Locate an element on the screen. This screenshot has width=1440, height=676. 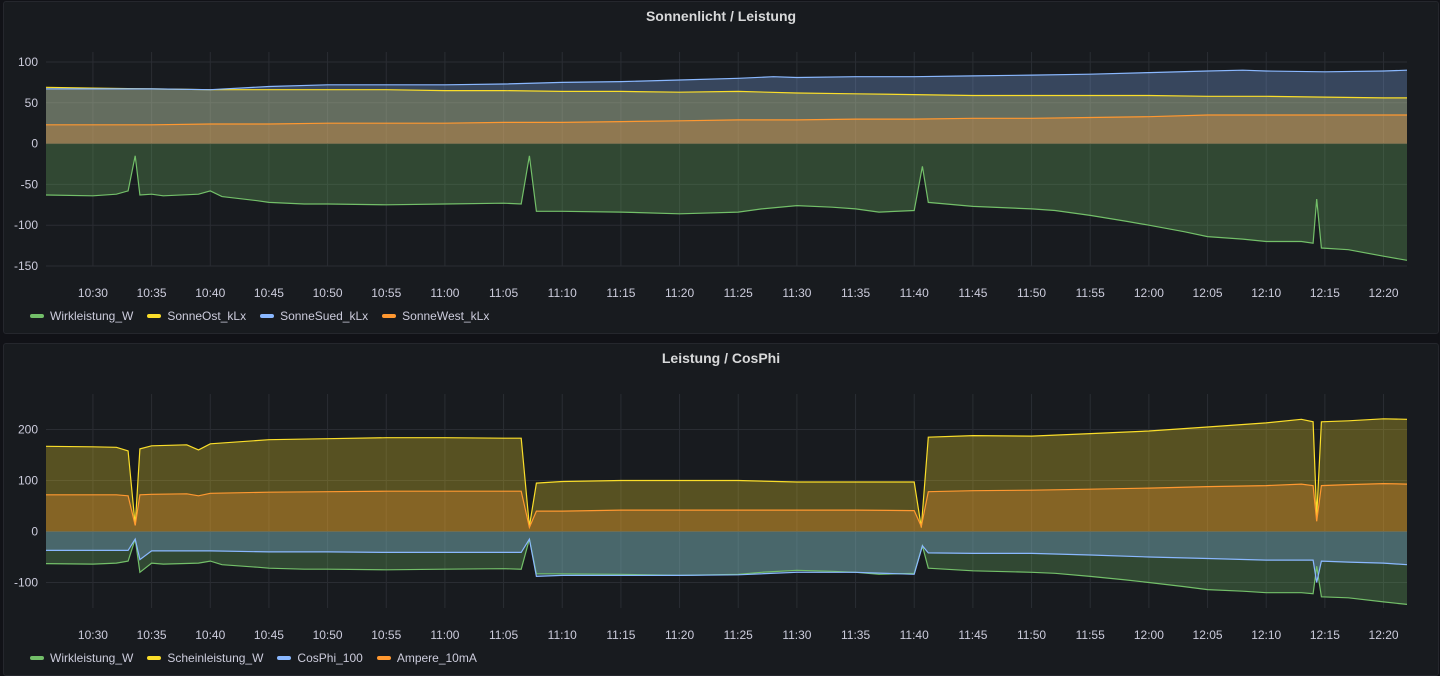
legend-item-CosPhi_100: CosPhi_100 is located at coordinates (320, 658).